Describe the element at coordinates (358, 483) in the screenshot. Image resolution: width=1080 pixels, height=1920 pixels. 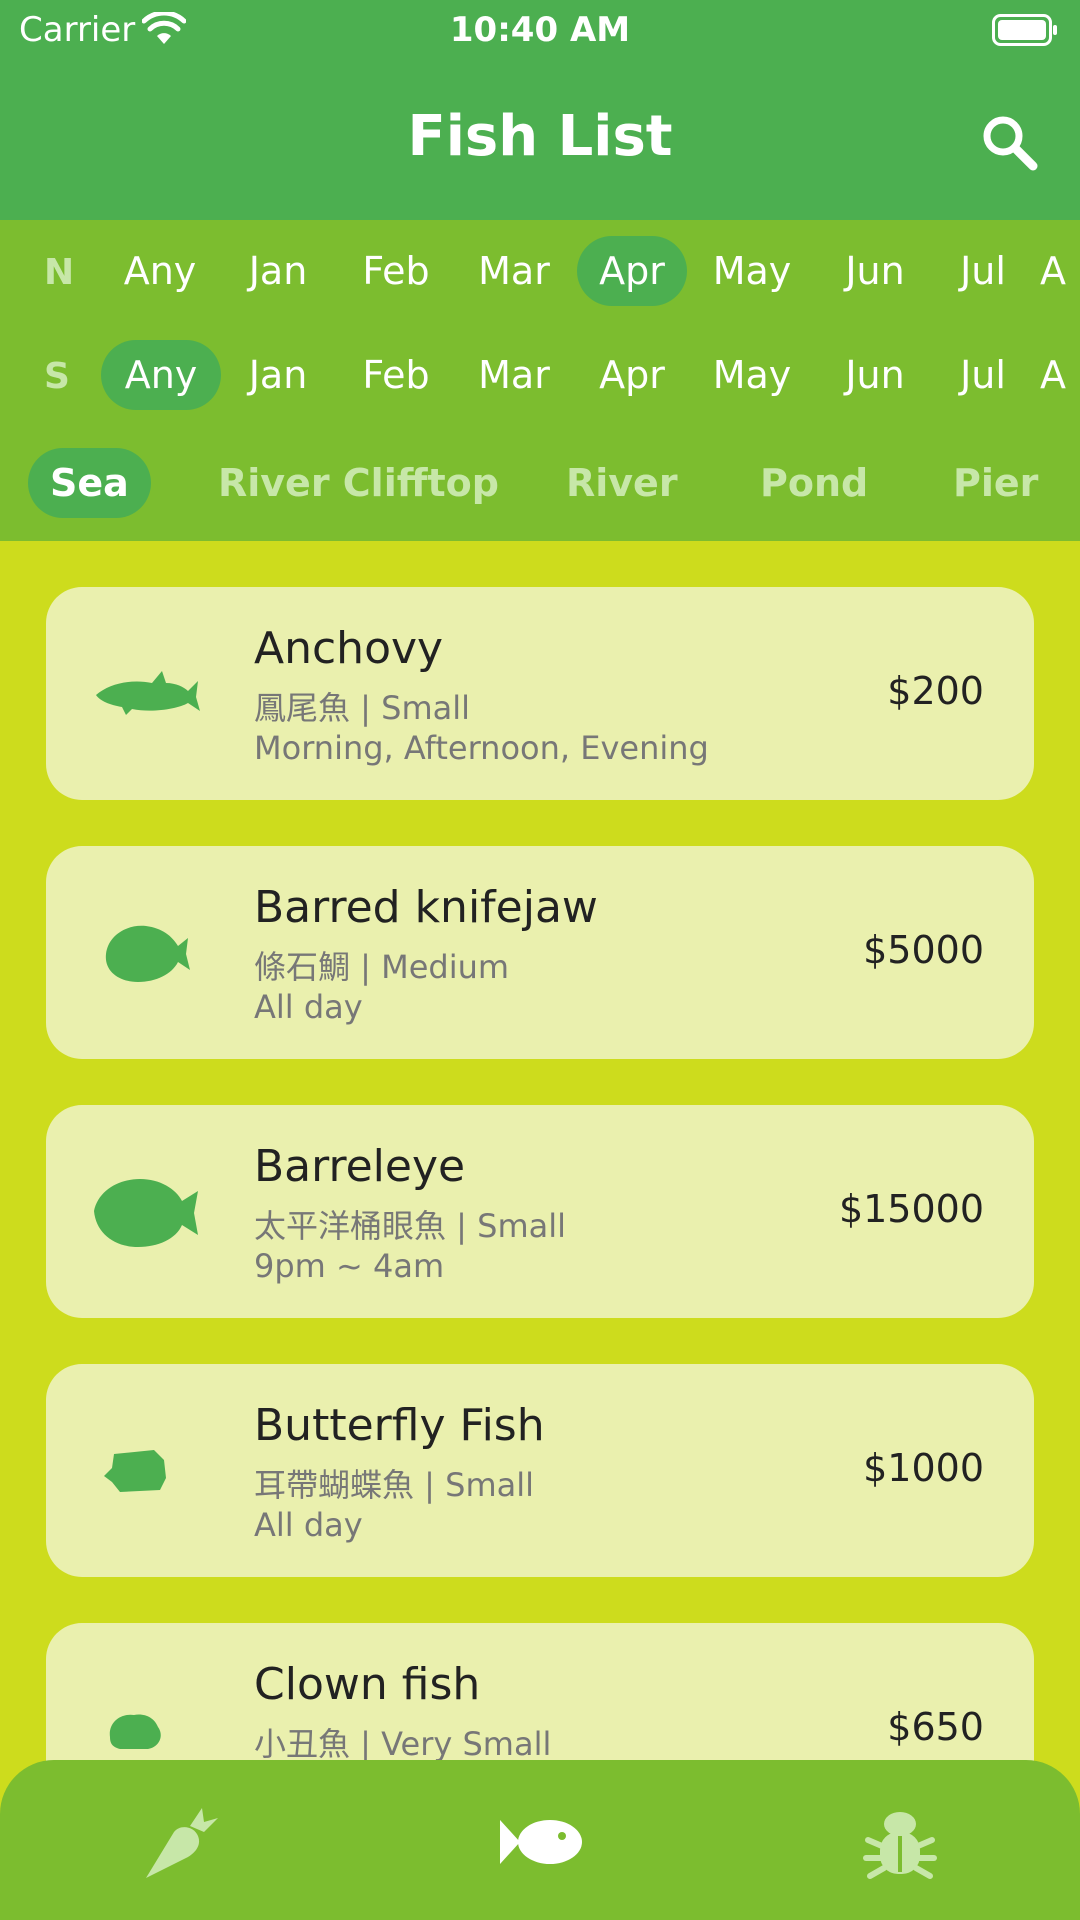
I see `location-river-clifftop: River Clifftop` at that location.